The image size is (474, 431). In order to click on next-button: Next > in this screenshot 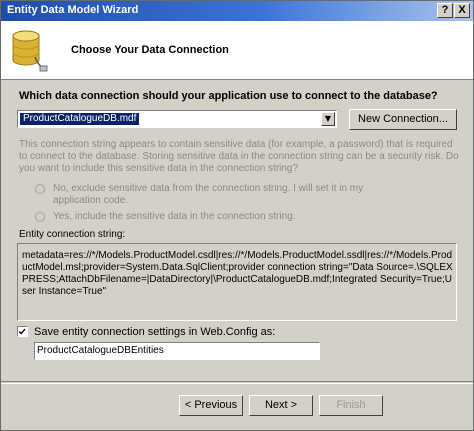, I will do `click(281, 405)`.